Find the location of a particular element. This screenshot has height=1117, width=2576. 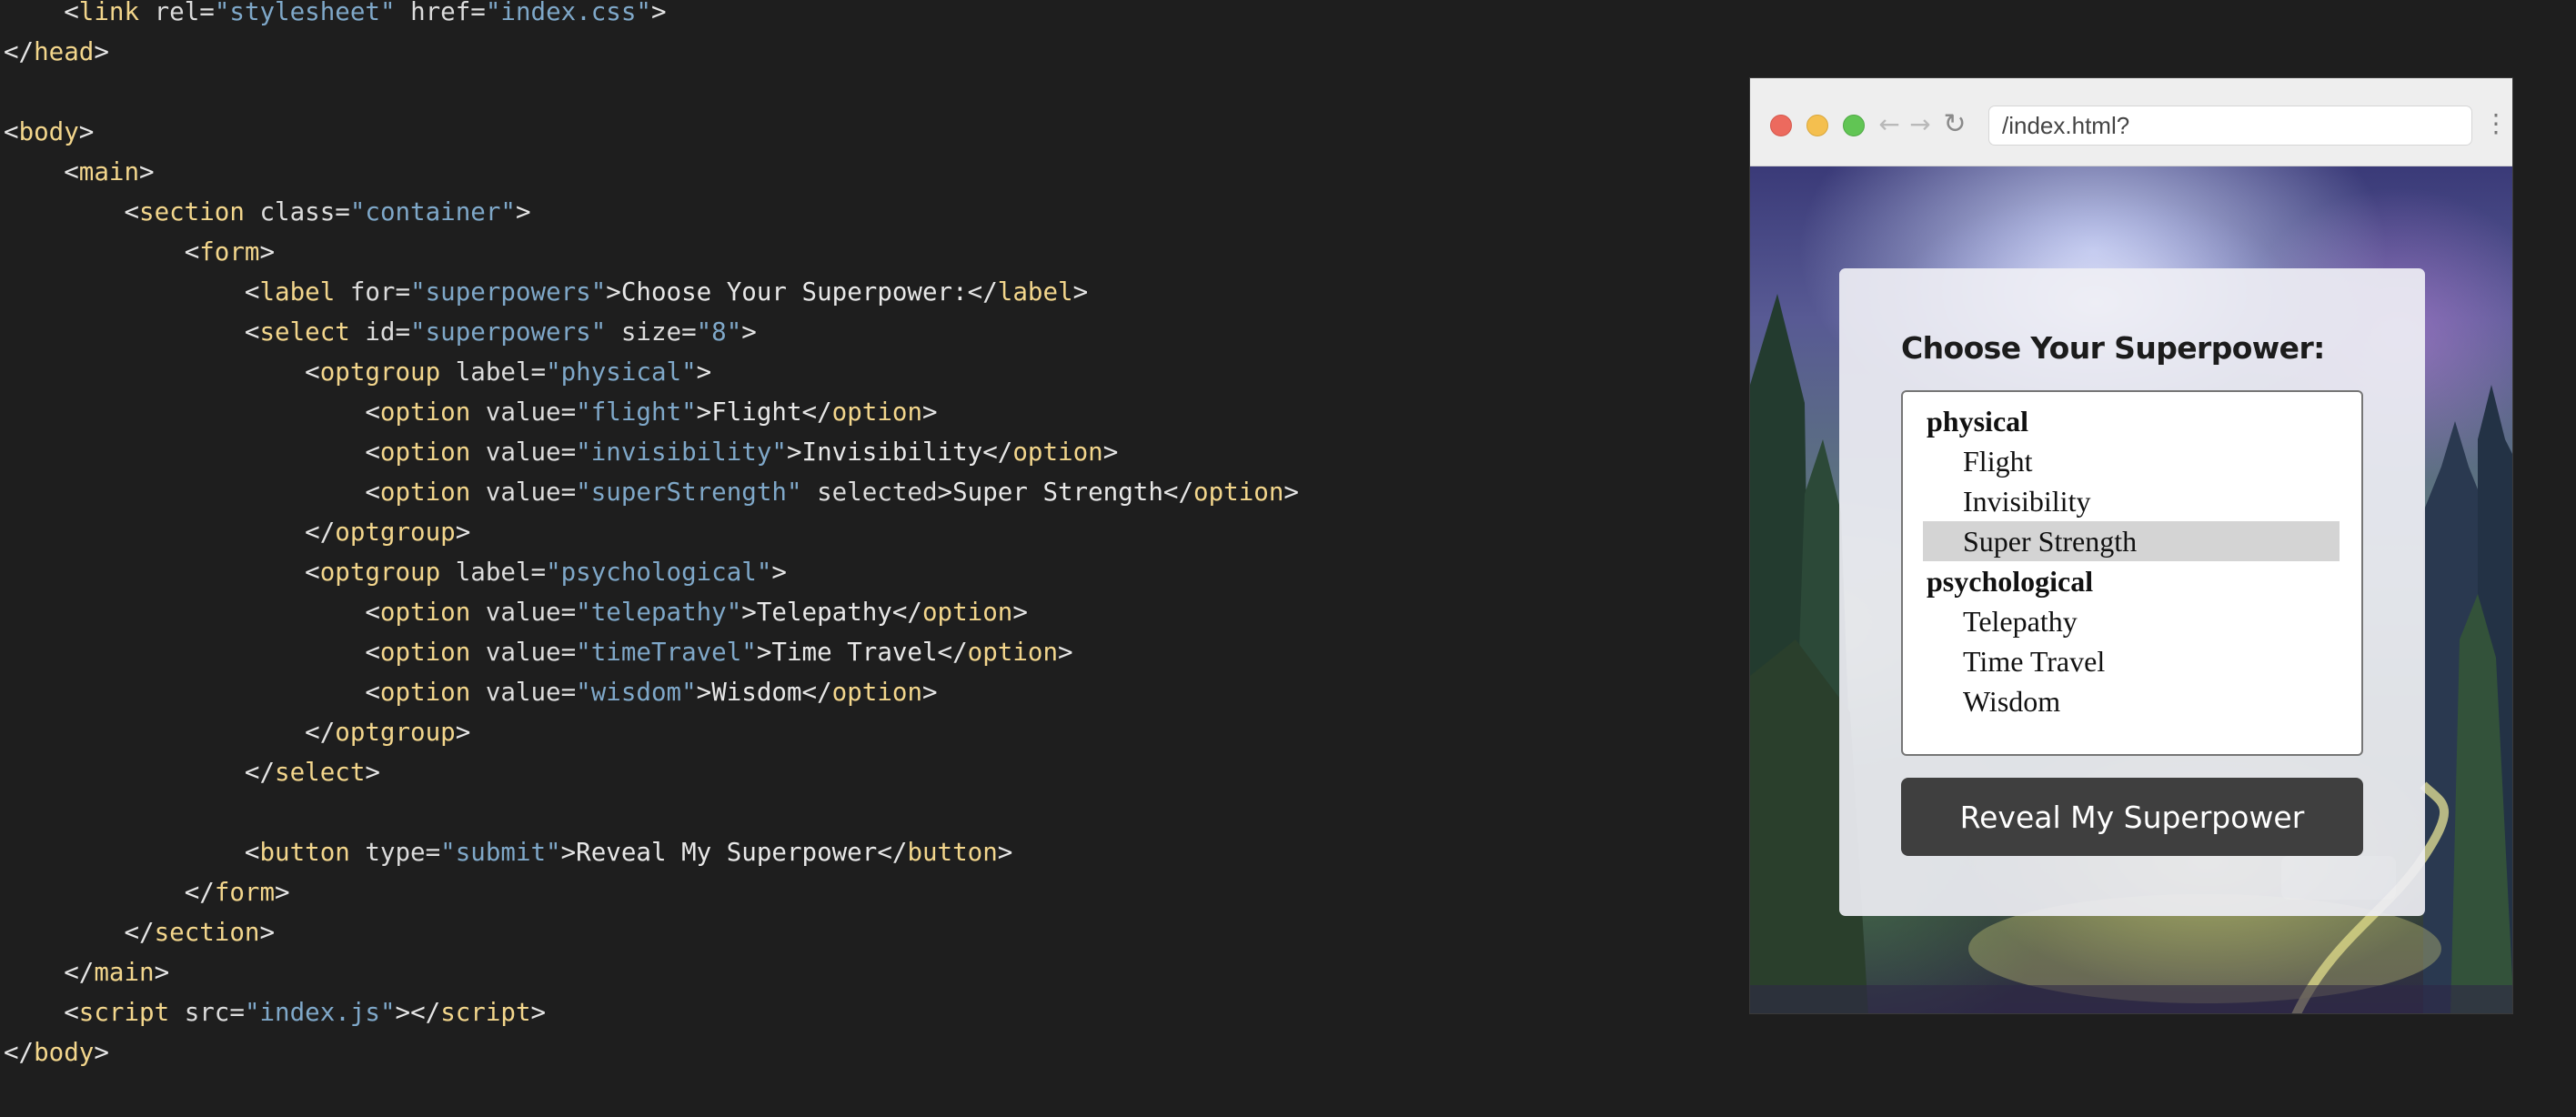

select-option: Telepathy is located at coordinates (2131, 621).